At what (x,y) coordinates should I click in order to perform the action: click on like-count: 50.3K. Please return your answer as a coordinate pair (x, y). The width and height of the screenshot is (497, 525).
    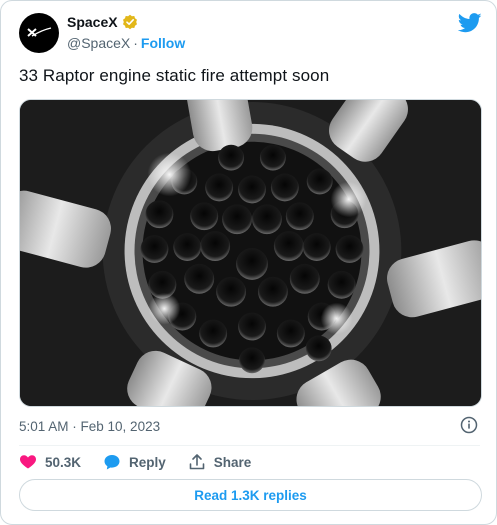
    Looking at the image, I should click on (63, 462).